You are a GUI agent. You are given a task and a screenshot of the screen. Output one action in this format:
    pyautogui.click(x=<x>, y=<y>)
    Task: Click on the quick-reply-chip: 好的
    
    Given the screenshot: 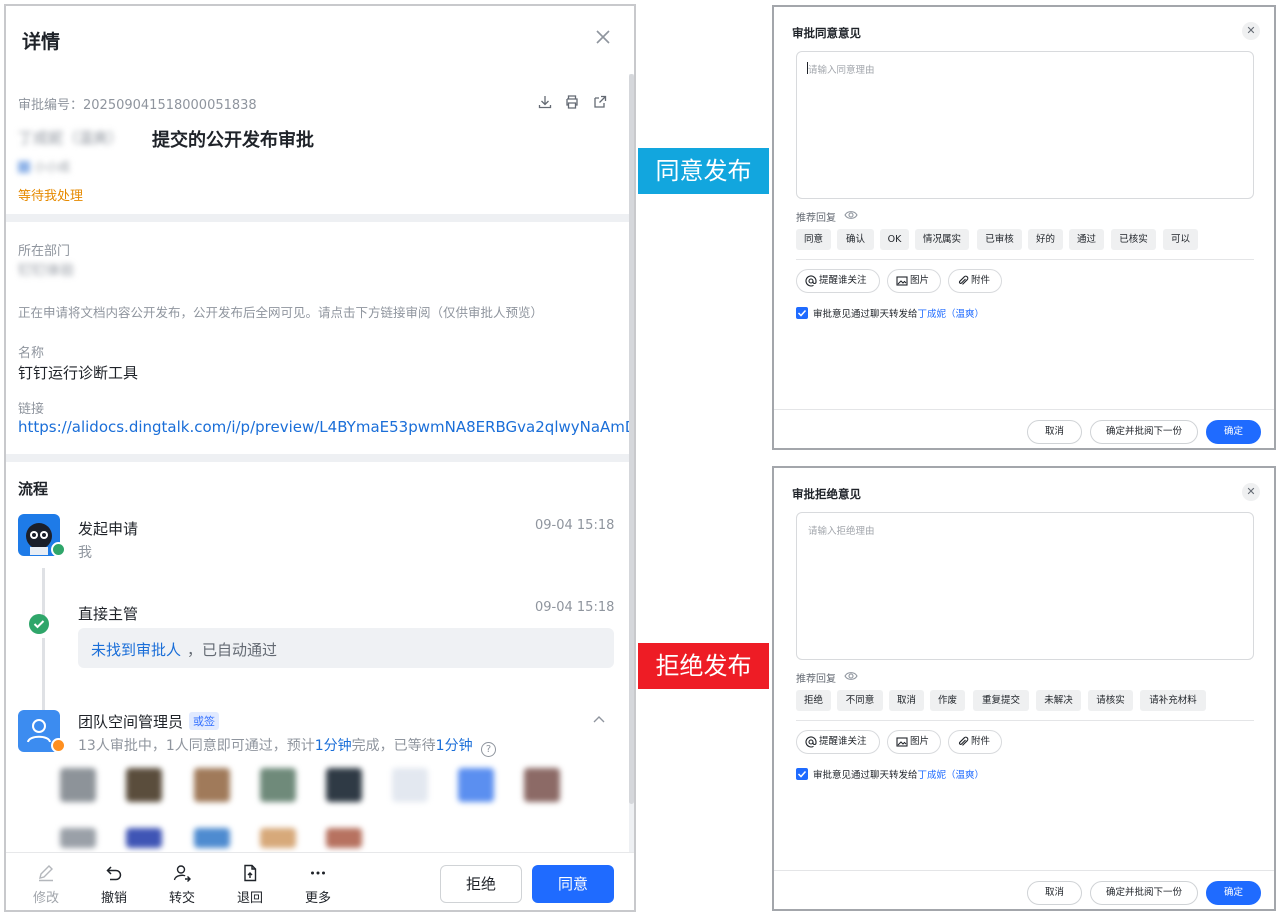 What is the action you would take?
    pyautogui.click(x=1045, y=239)
    